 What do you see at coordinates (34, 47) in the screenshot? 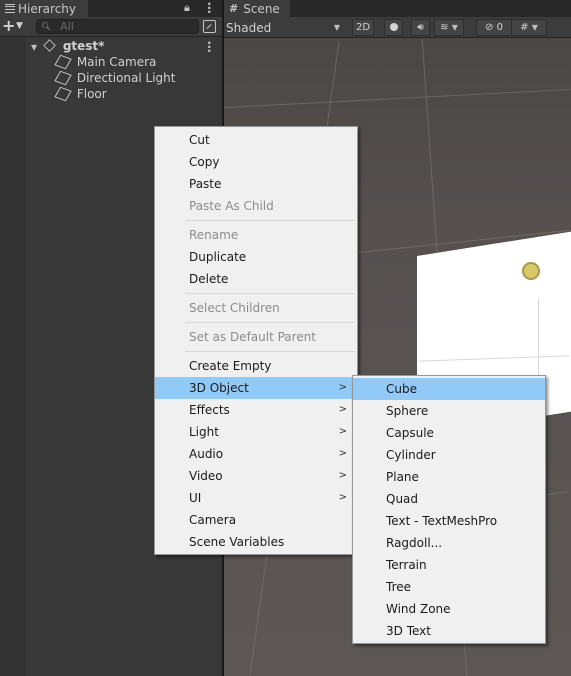
I see `foldout-arrow-icon: ▼` at bounding box center [34, 47].